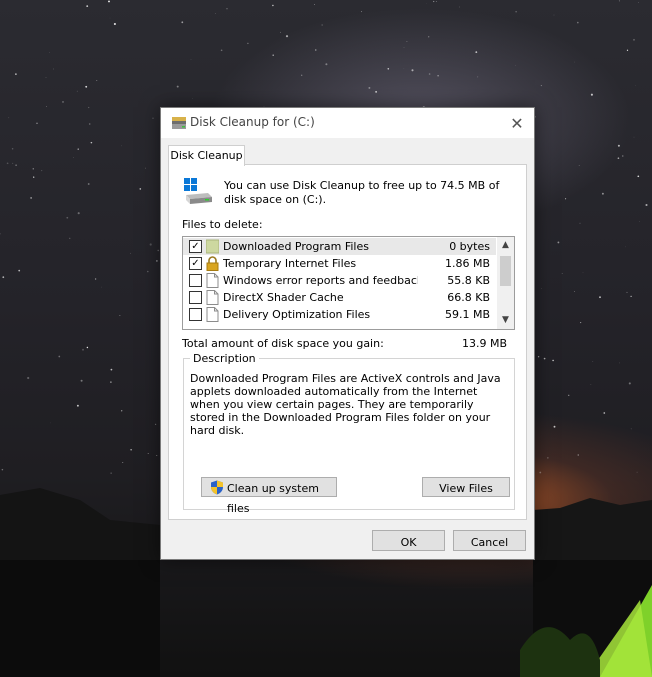  I want to click on list-item: Delivery Optimization Files 59.1 MB, so click(339, 314).